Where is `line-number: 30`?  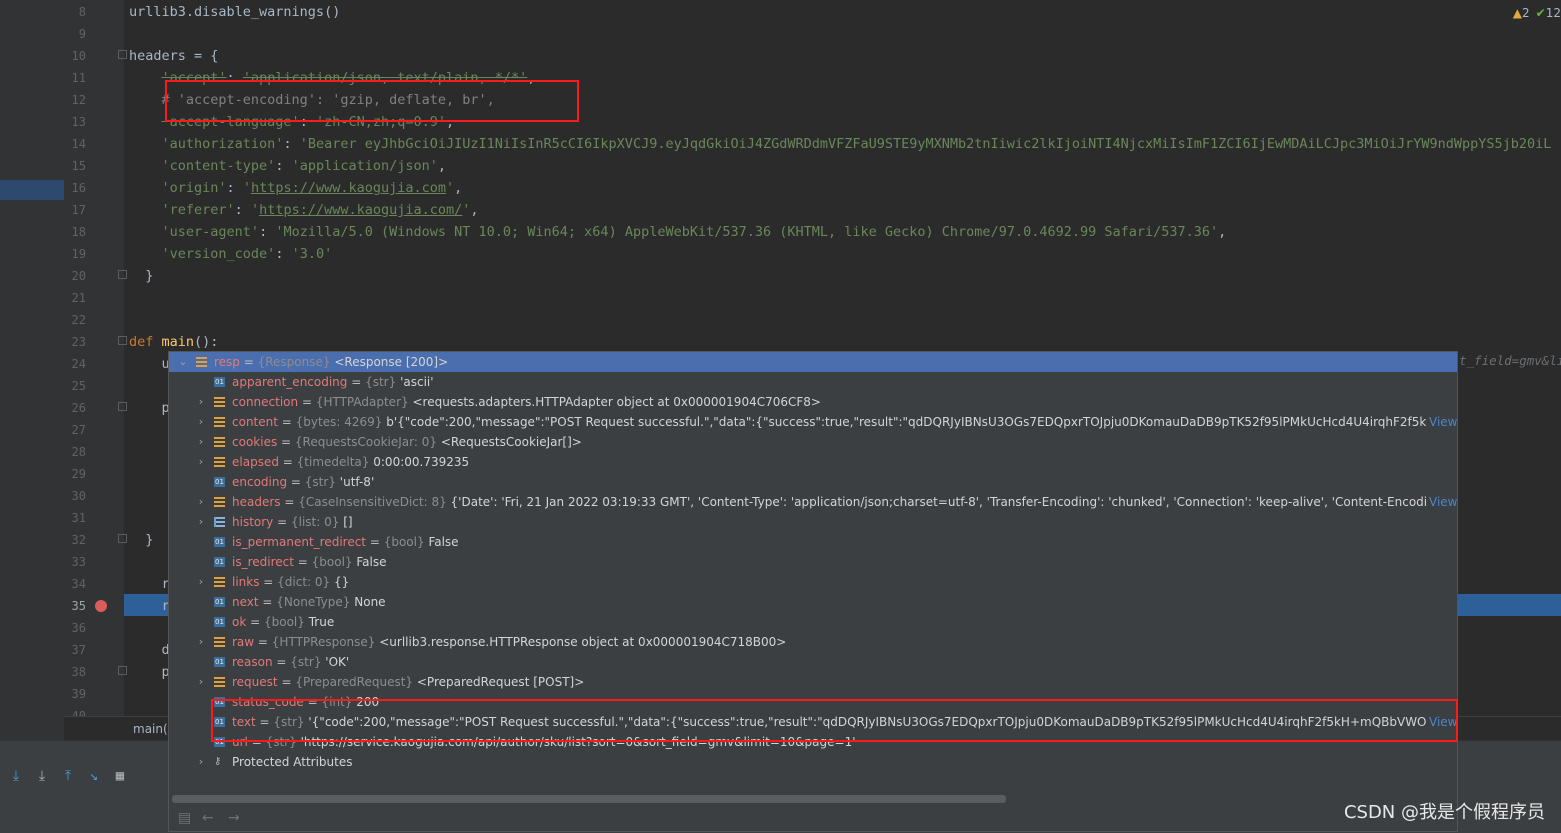
line-number: 30 is located at coordinates (75, 496).